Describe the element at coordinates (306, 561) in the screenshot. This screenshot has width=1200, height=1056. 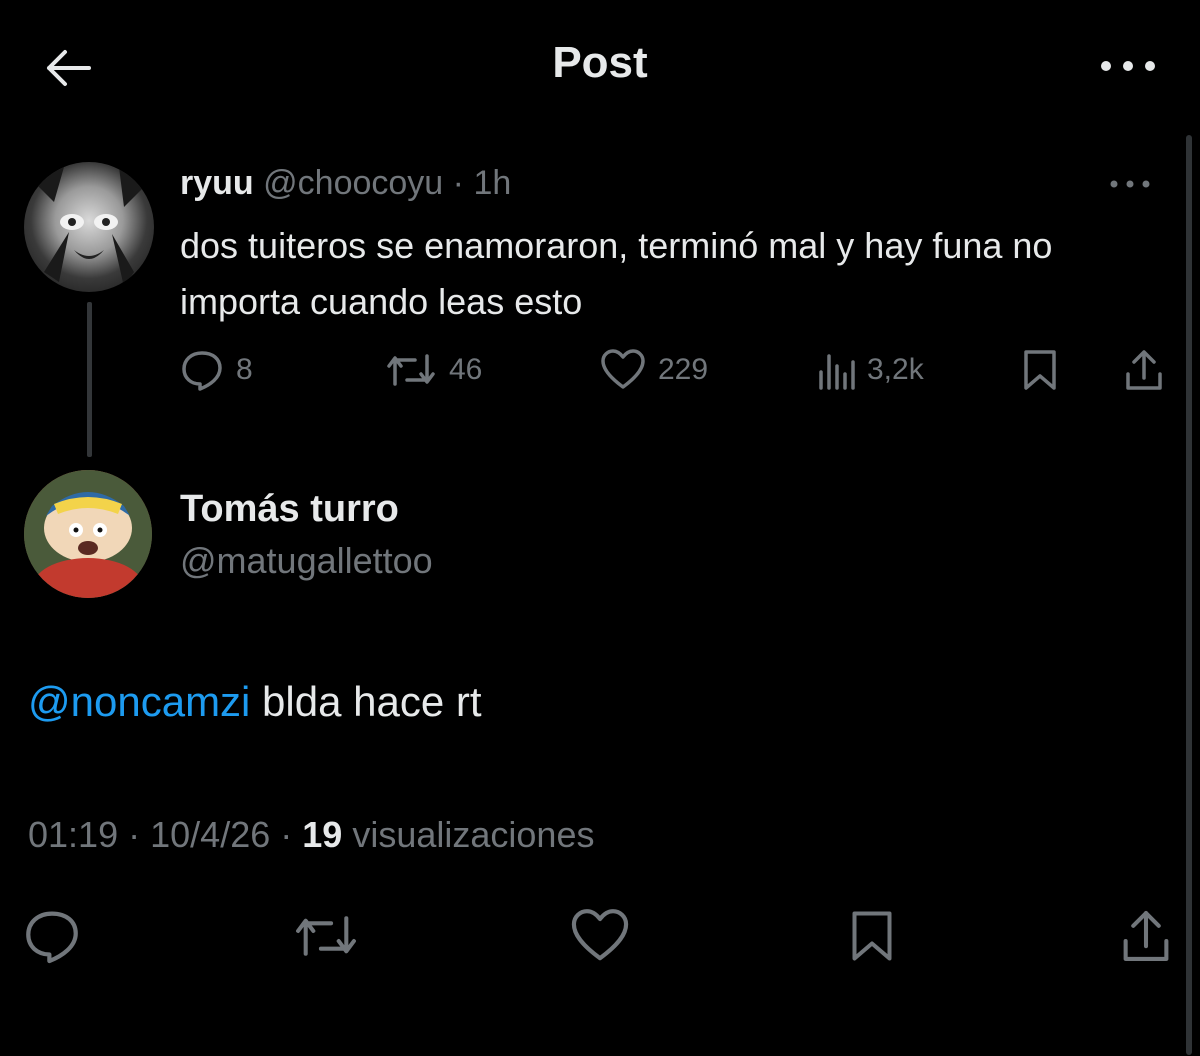
I see `author-handle: @matugallettoo` at that location.